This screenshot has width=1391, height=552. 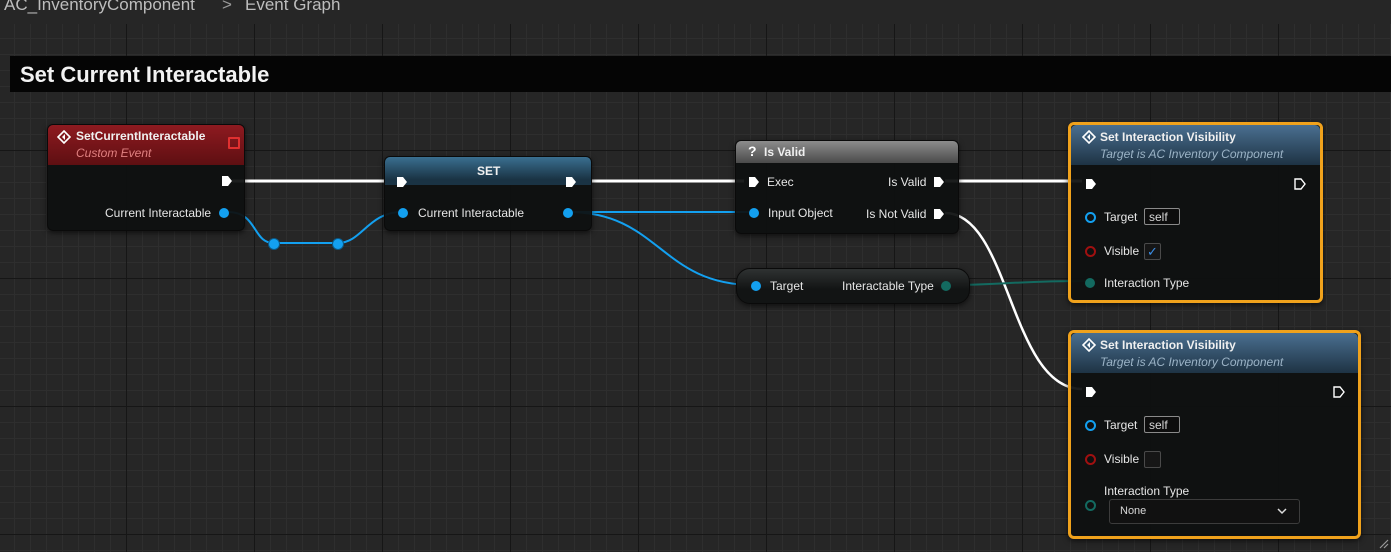 I want to click on breadcrumb-root: AC_InventoryComponent, so click(x=99, y=6).